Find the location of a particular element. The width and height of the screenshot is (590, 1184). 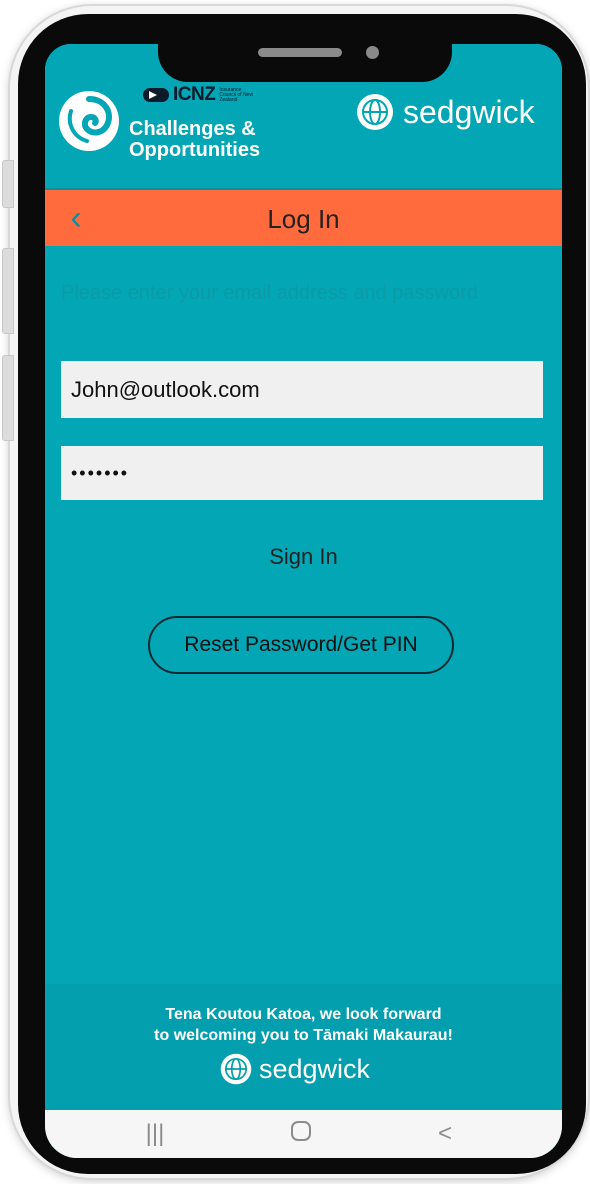

nav-back-glyph: < is located at coordinates (444, 1133).